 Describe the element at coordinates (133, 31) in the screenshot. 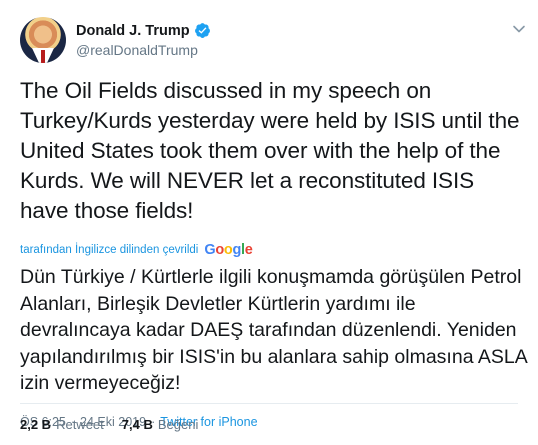

I see `author-display-name: Donald J. Trump` at that location.